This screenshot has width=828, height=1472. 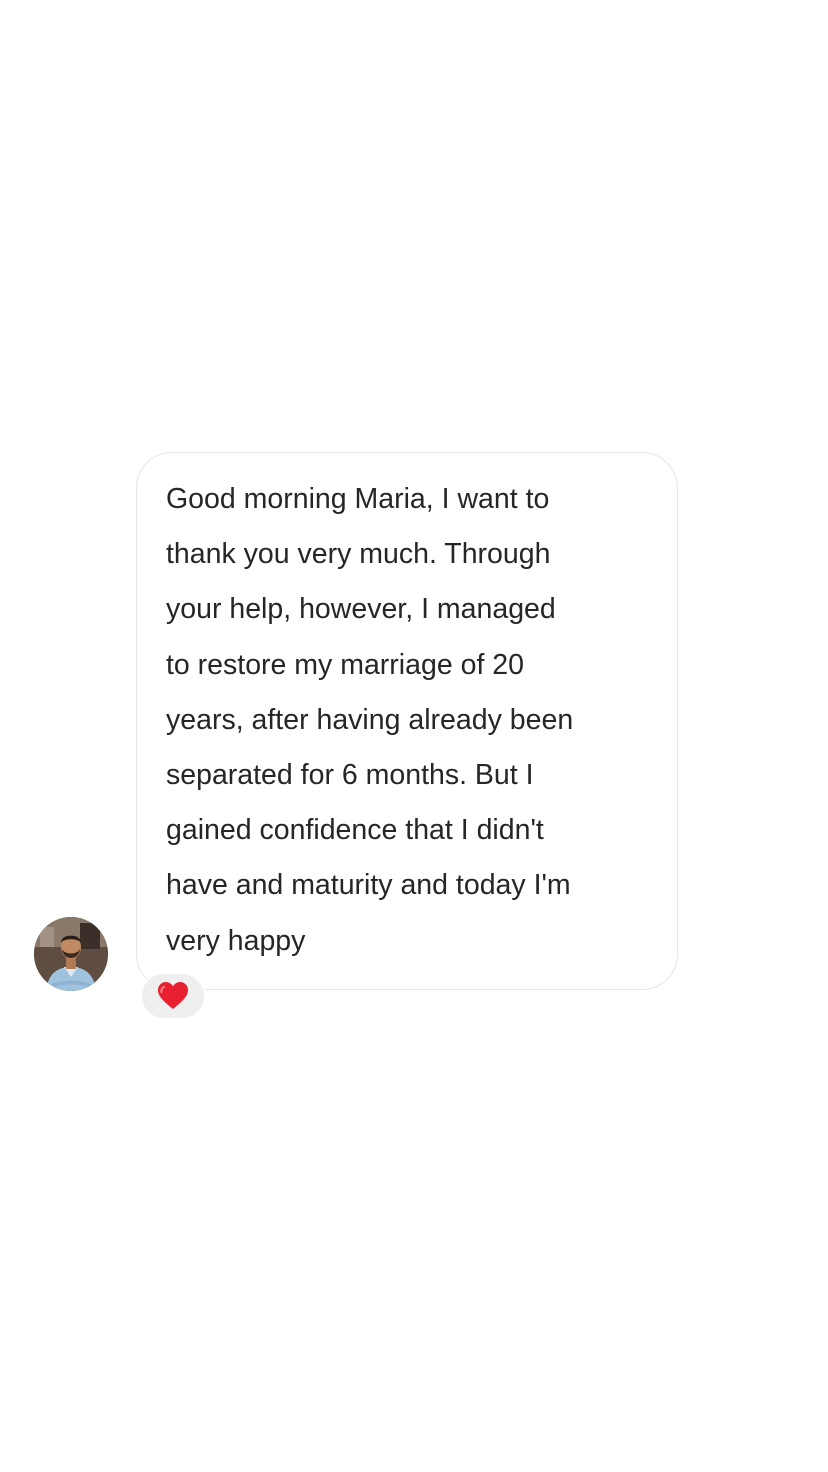 I want to click on avatar-photo-icon, so click(x=71, y=954).